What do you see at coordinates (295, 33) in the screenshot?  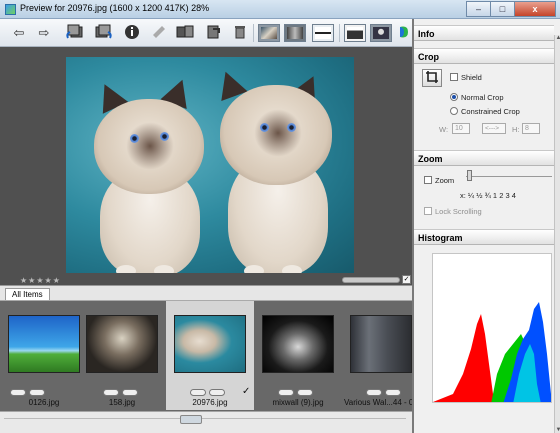 I see `view-split-icon` at bounding box center [295, 33].